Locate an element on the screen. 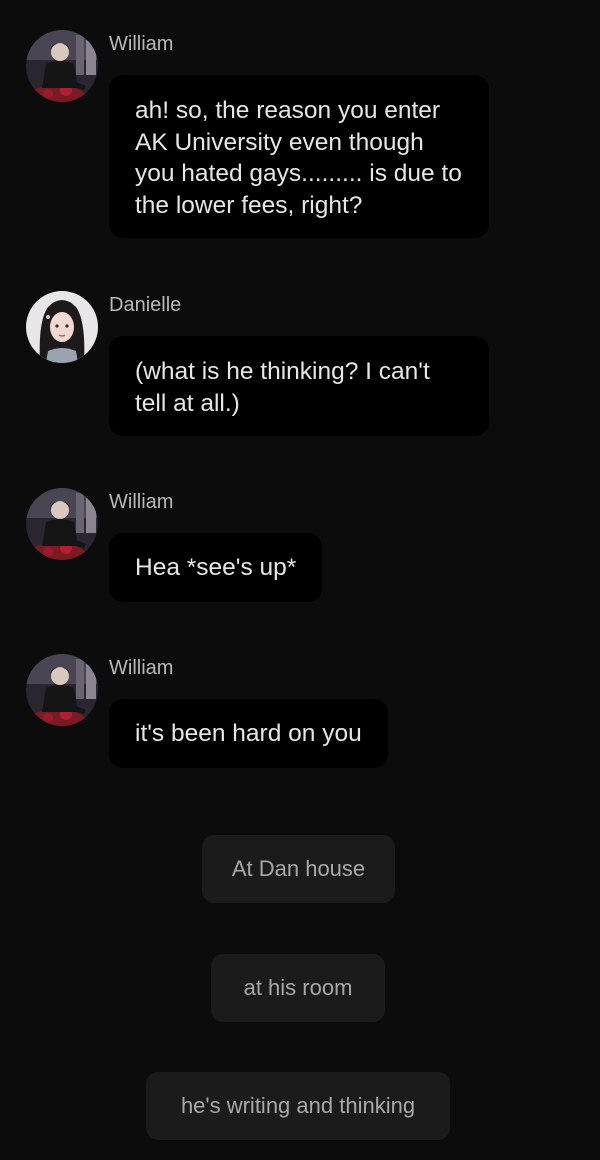 The width and height of the screenshot is (600, 1160). option-button: he's writing and thinking is located at coordinates (298, 1106).